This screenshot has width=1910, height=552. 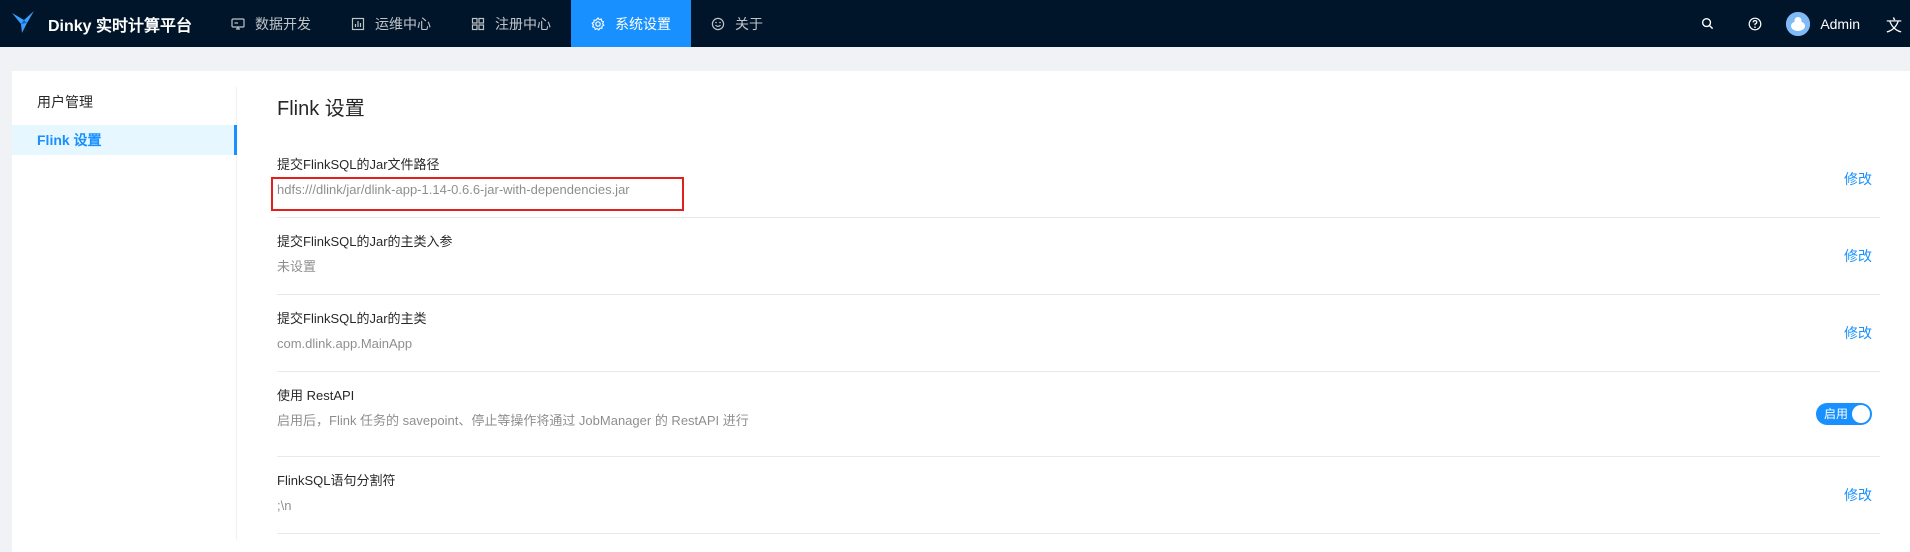 What do you see at coordinates (1840, 23) in the screenshot?
I see `user-name: Admin` at bounding box center [1840, 23].